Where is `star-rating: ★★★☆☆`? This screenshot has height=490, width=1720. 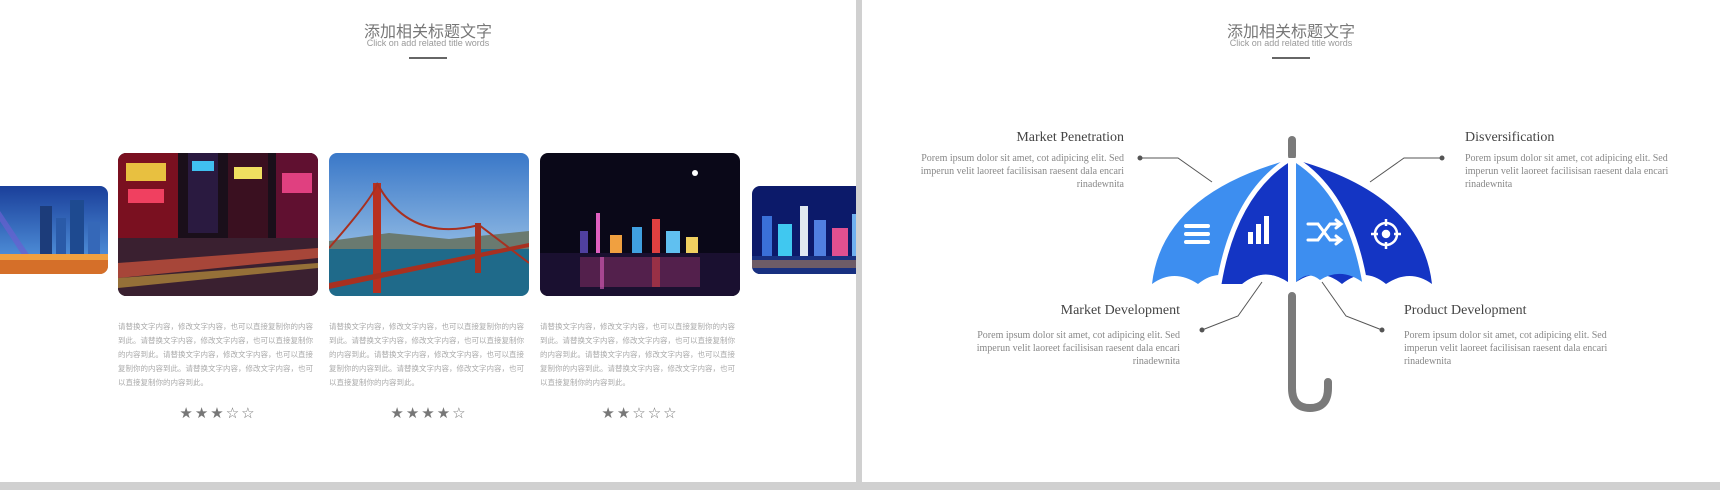
star-rating: ★★★☆☆ is located at coordinates (218, 413).